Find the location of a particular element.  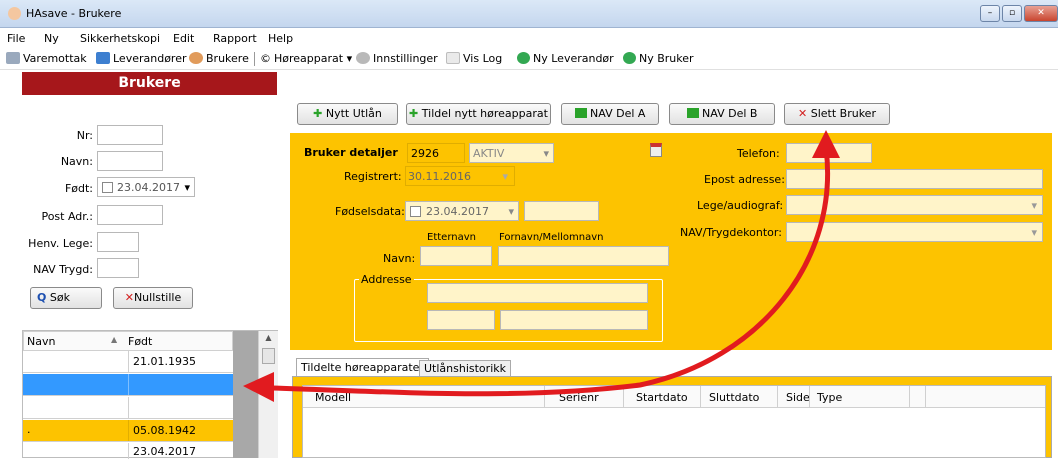

arrowhead-up is located at coordinates (826, 144).